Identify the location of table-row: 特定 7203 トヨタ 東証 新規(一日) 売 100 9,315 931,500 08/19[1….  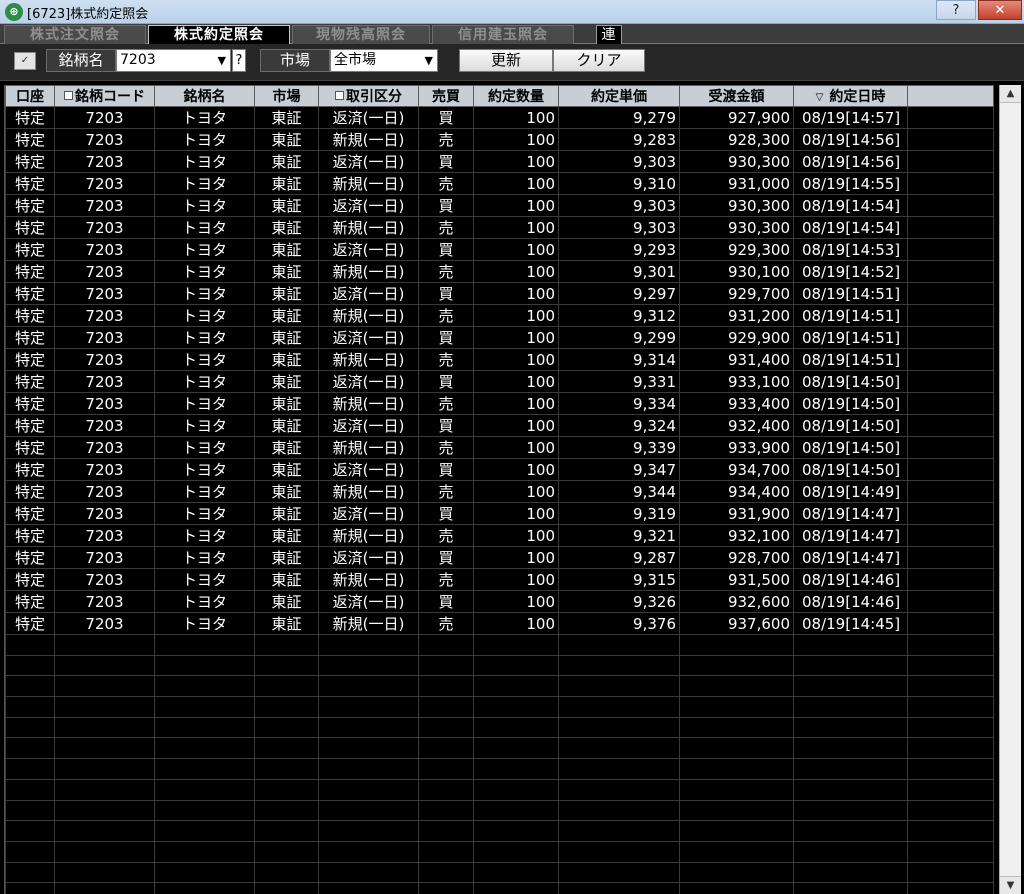
(499, 579).